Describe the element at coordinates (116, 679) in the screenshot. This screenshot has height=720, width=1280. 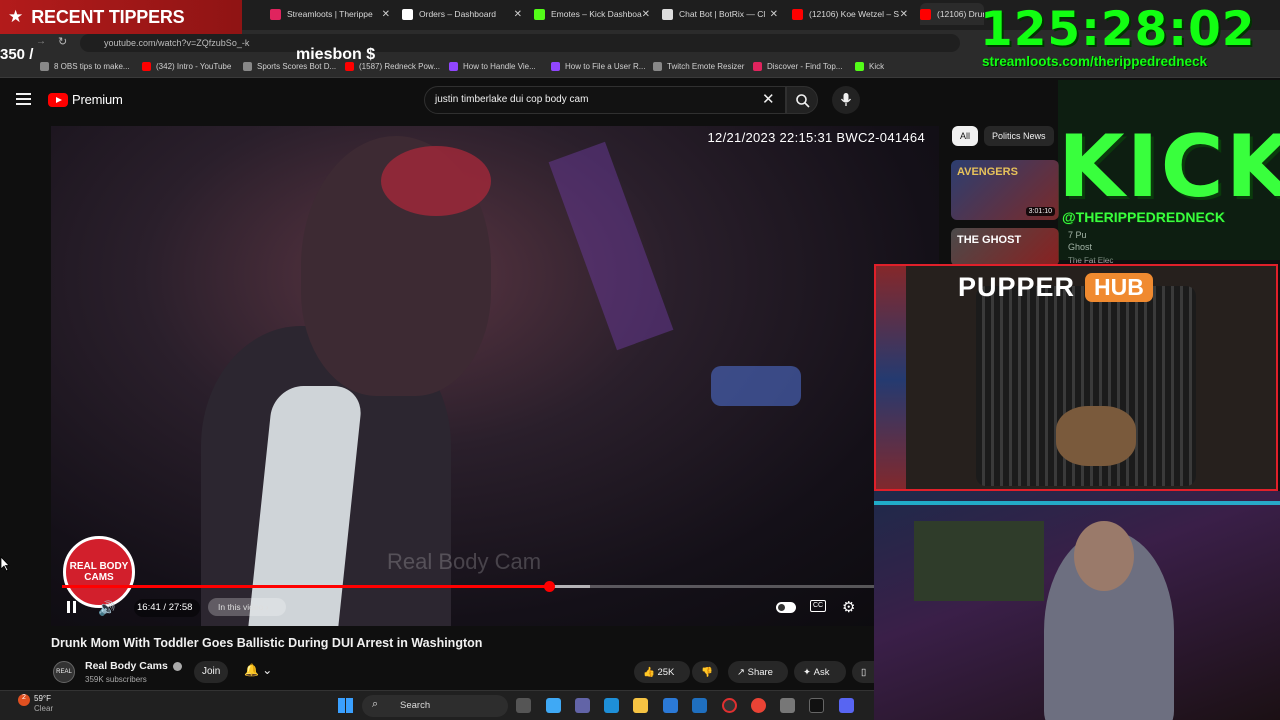
I see `subscriber-count: 359K subscribers` at that location.